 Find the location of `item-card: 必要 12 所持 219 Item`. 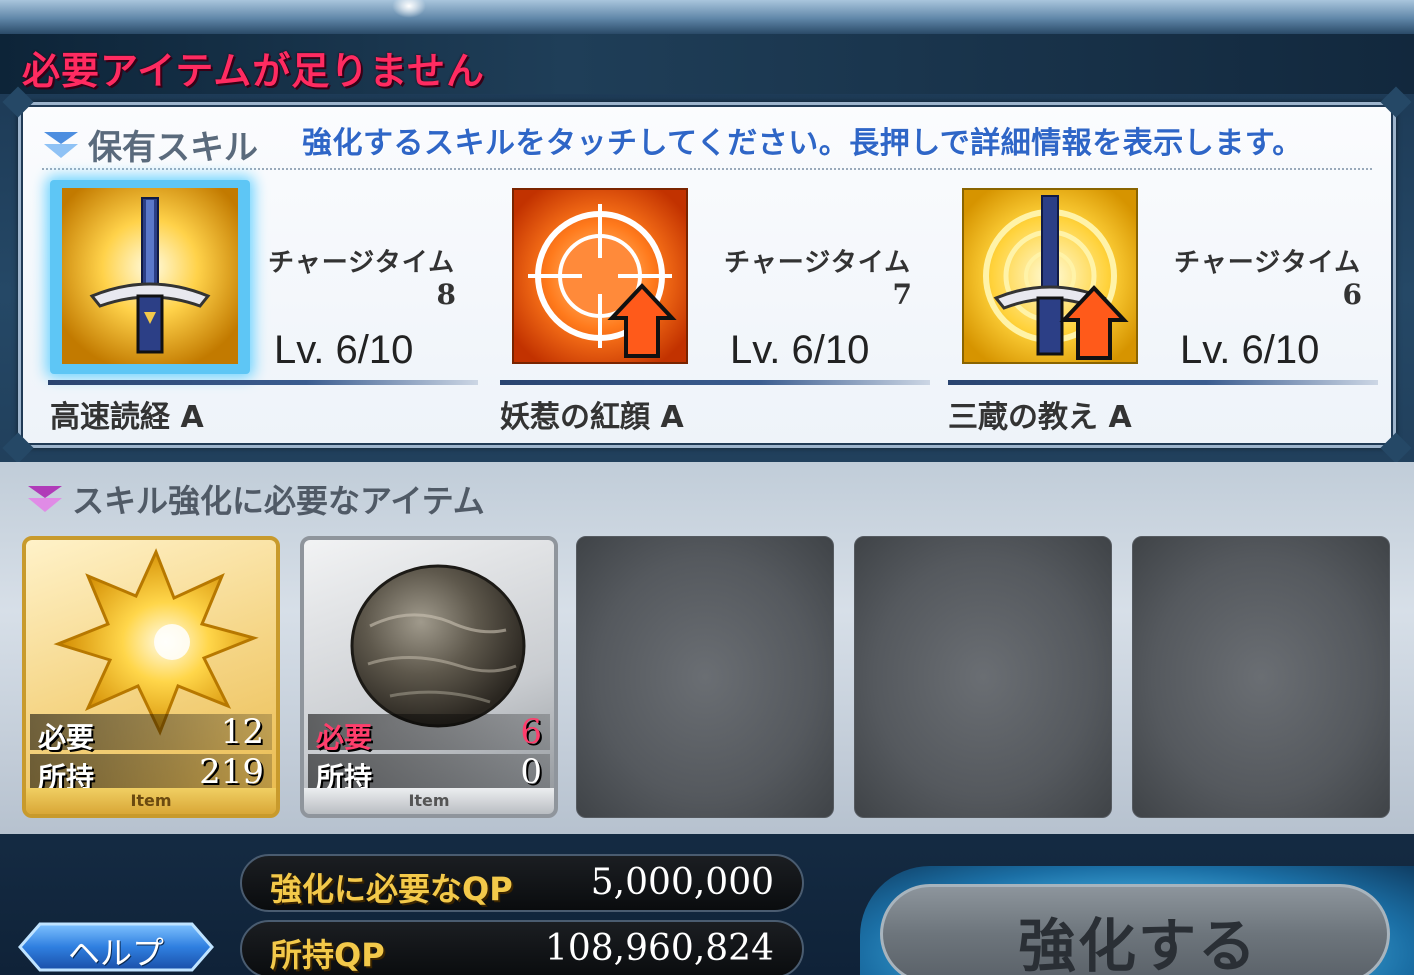

item-card: 必要 12 所持 219 Item is located at coordinates (151, 677).